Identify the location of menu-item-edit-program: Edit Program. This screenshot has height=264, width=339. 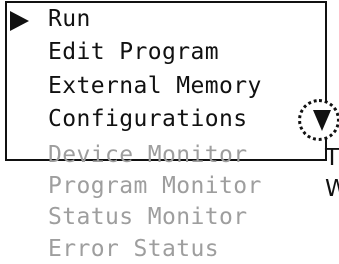
(133, 52).